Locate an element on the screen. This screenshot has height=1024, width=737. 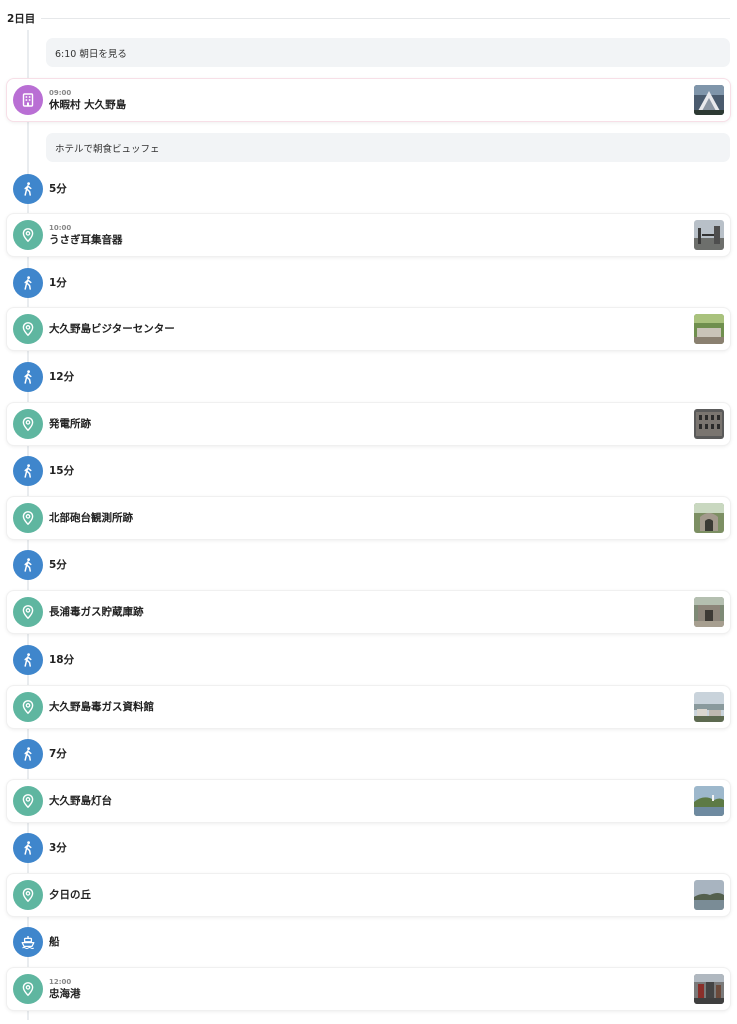
duration-label: 7分 is located at coordinates (58, 754).